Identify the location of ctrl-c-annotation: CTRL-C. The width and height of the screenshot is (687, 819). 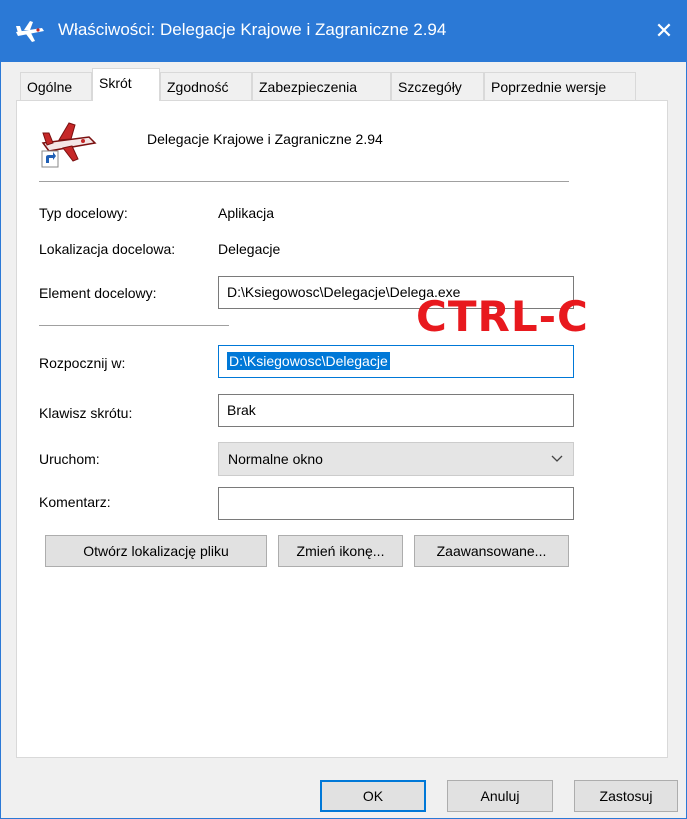
(502, 316).